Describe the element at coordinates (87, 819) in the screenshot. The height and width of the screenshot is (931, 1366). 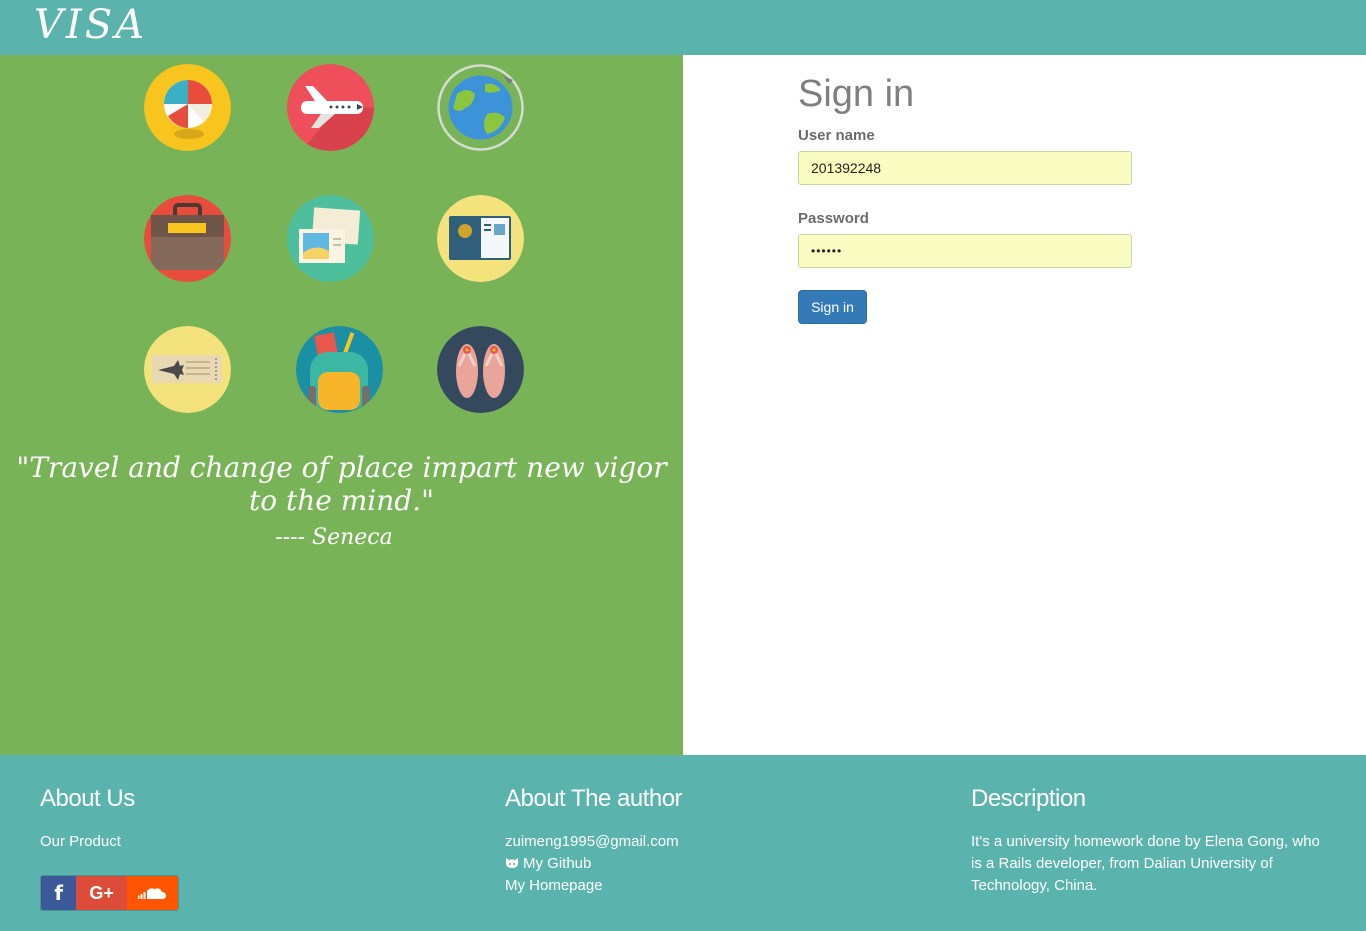
I see `footer-about-us: About Us Our Product` at that location.